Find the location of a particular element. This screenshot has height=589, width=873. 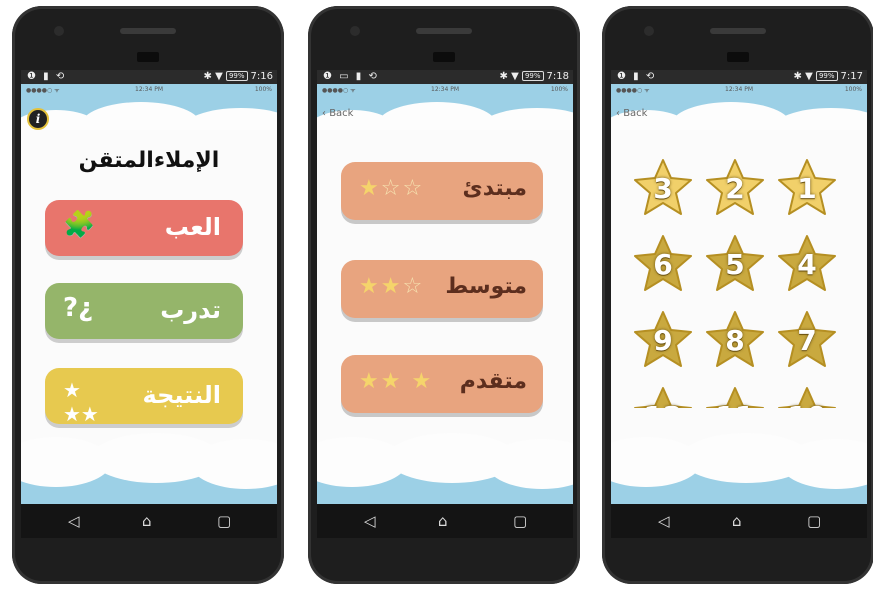

stage-grid: 123456789101112 is located at coordinates (739, 282).